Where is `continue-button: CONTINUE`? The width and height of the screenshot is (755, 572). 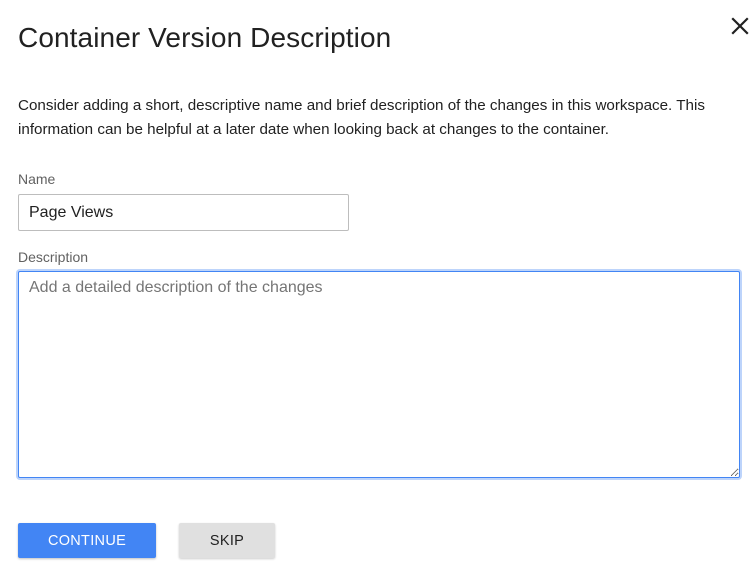 continue-button: CONTINUE is located at coordinates (87, 540).